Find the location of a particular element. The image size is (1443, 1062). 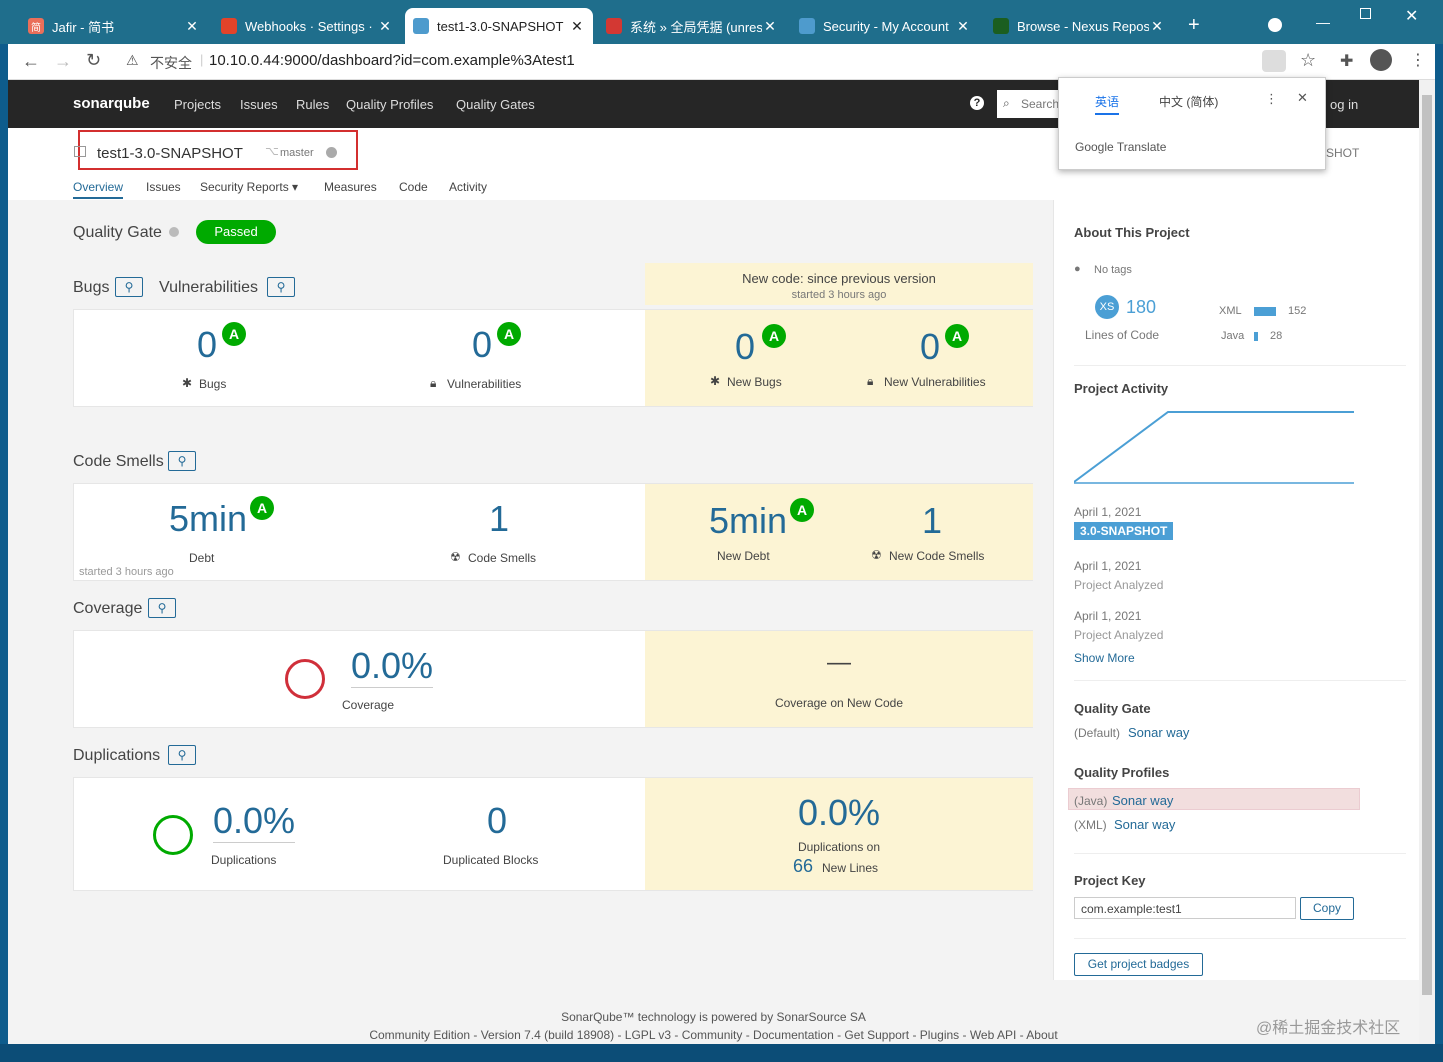

reload-icon: ↻ is located at coordinates (93, 60).